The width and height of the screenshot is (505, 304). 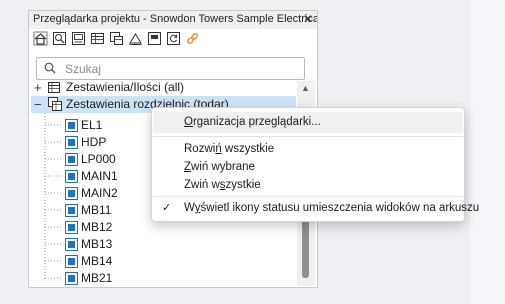 I want to click on scroll-up-icon: ▲, so click(x=305, y=88).